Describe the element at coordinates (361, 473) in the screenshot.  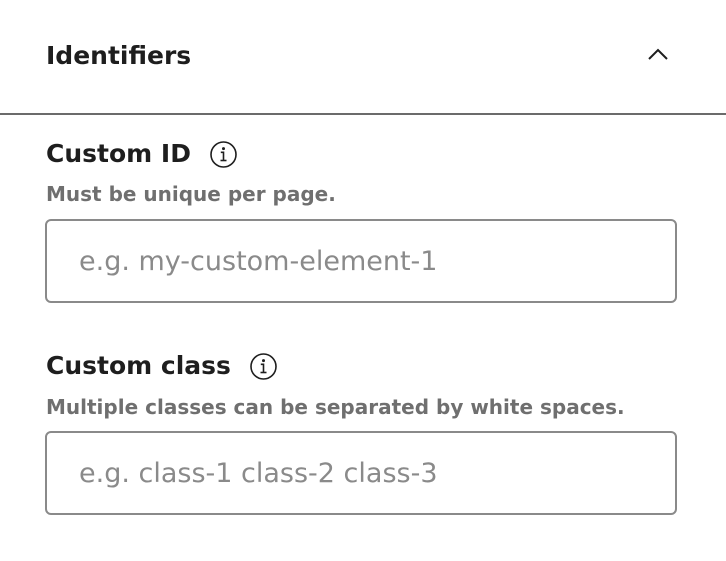
I see `custom-class-input` at that location.